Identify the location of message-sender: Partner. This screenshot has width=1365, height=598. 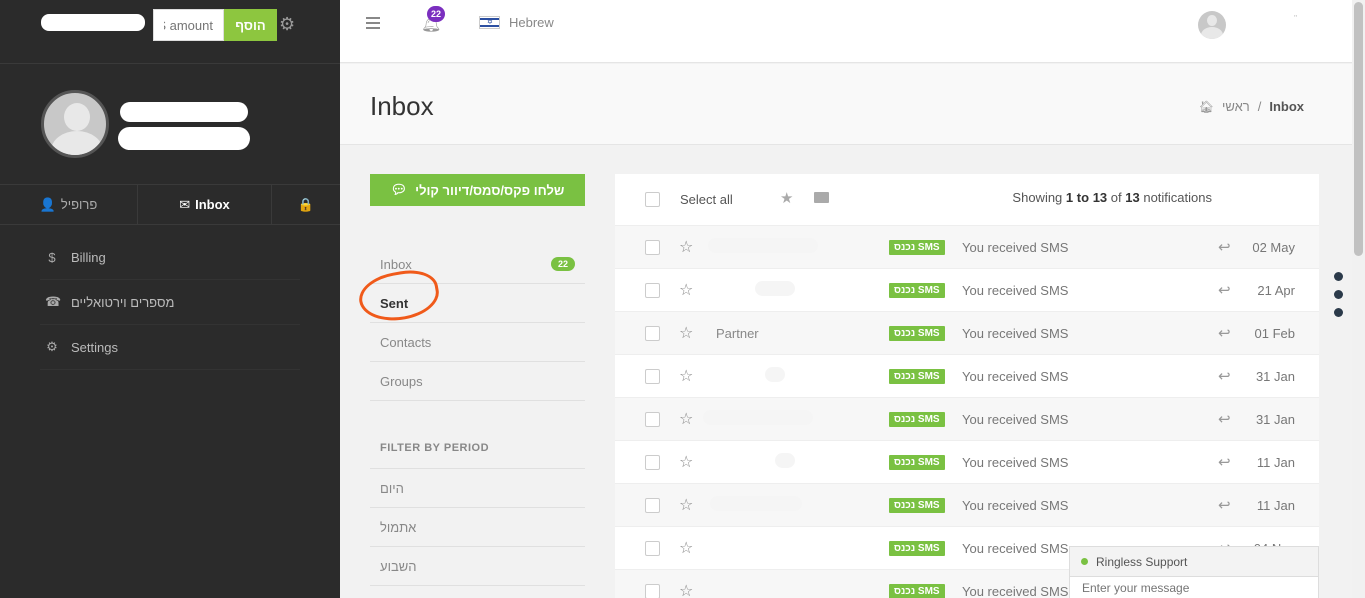
(737, 333).